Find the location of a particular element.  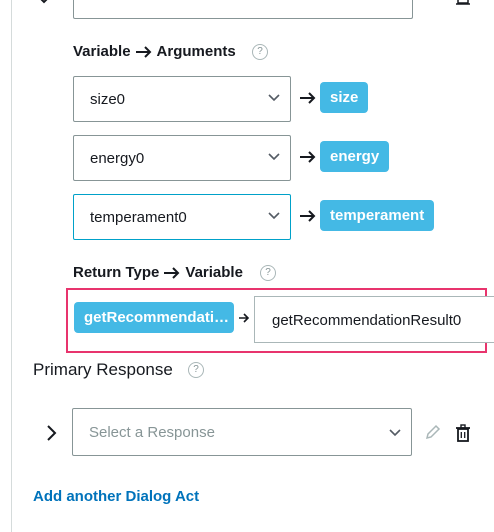

return-header-right: Variable is located at coordinates (214, 272).